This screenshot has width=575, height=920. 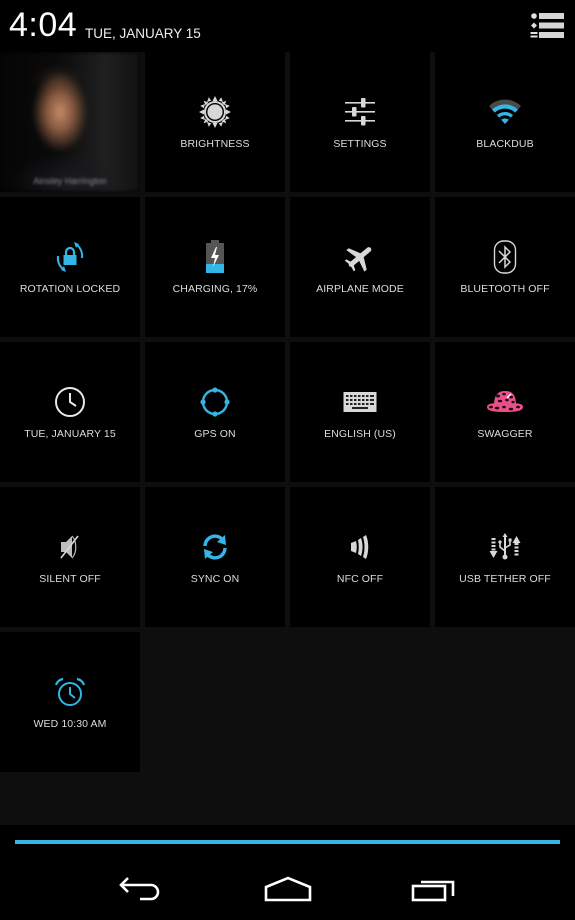 What do you see at coordinates (70, 724) in the screenshot?
I see `tile-label: WED 10:30 AM` at bounding box center [70, 724].